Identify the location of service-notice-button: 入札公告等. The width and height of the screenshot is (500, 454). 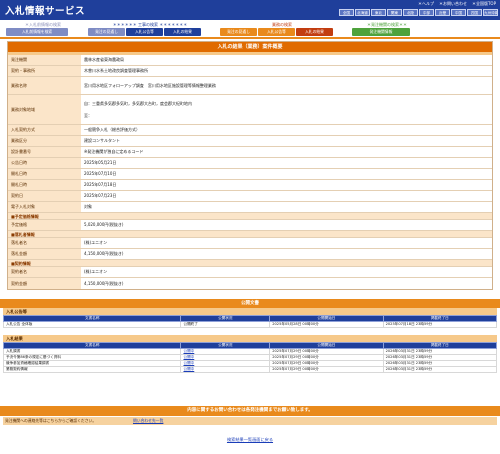
(276, 32).